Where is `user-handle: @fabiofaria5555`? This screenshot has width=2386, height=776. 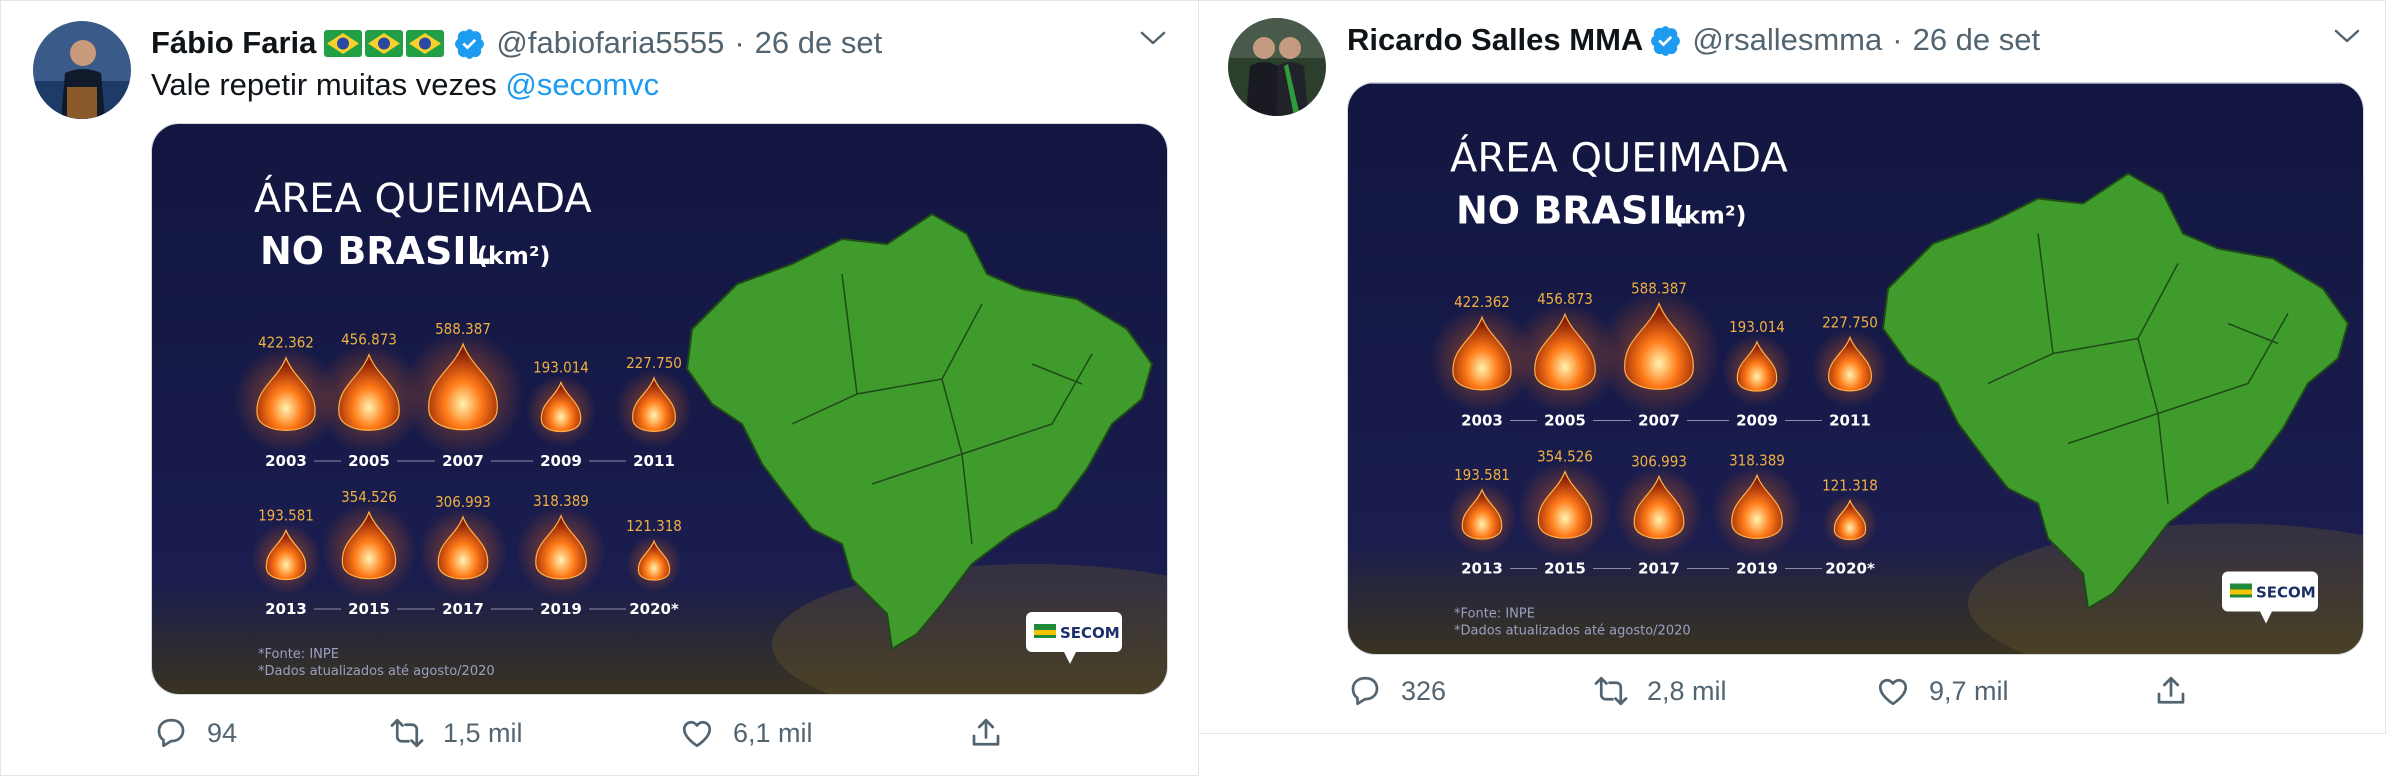
user-handle: @fabiofaria5555 is located at coordinates (610, 43).